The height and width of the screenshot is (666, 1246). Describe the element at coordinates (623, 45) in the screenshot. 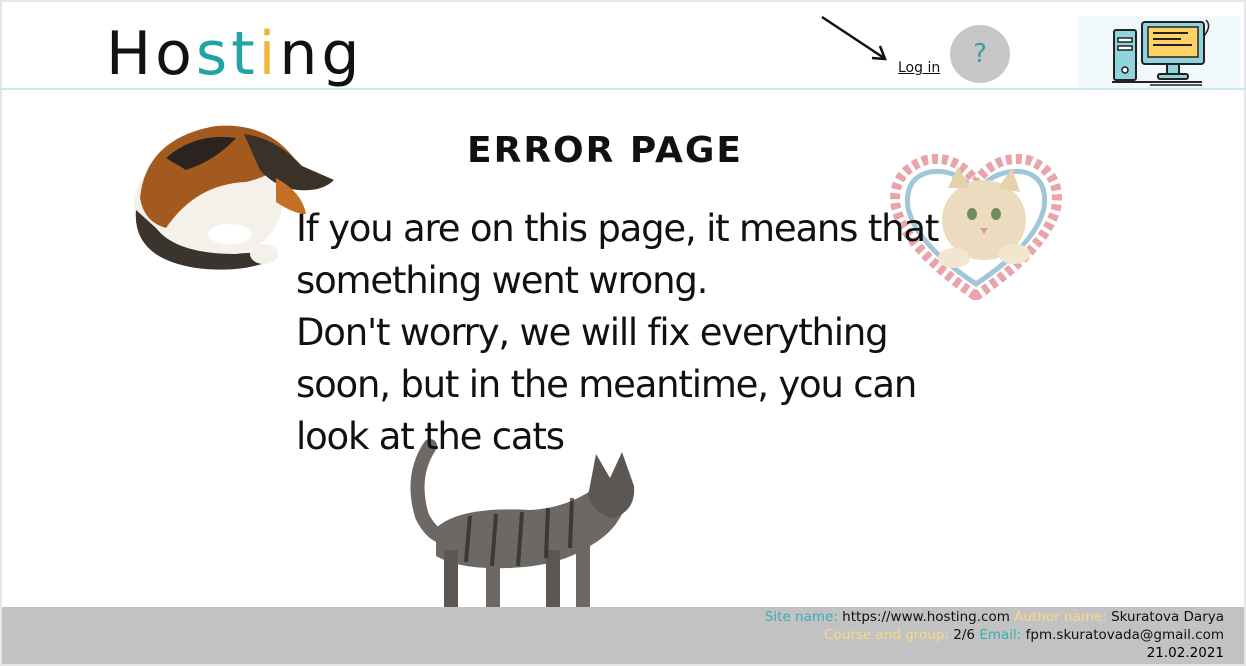

I see `header: Hosting Log in ?` at that location.